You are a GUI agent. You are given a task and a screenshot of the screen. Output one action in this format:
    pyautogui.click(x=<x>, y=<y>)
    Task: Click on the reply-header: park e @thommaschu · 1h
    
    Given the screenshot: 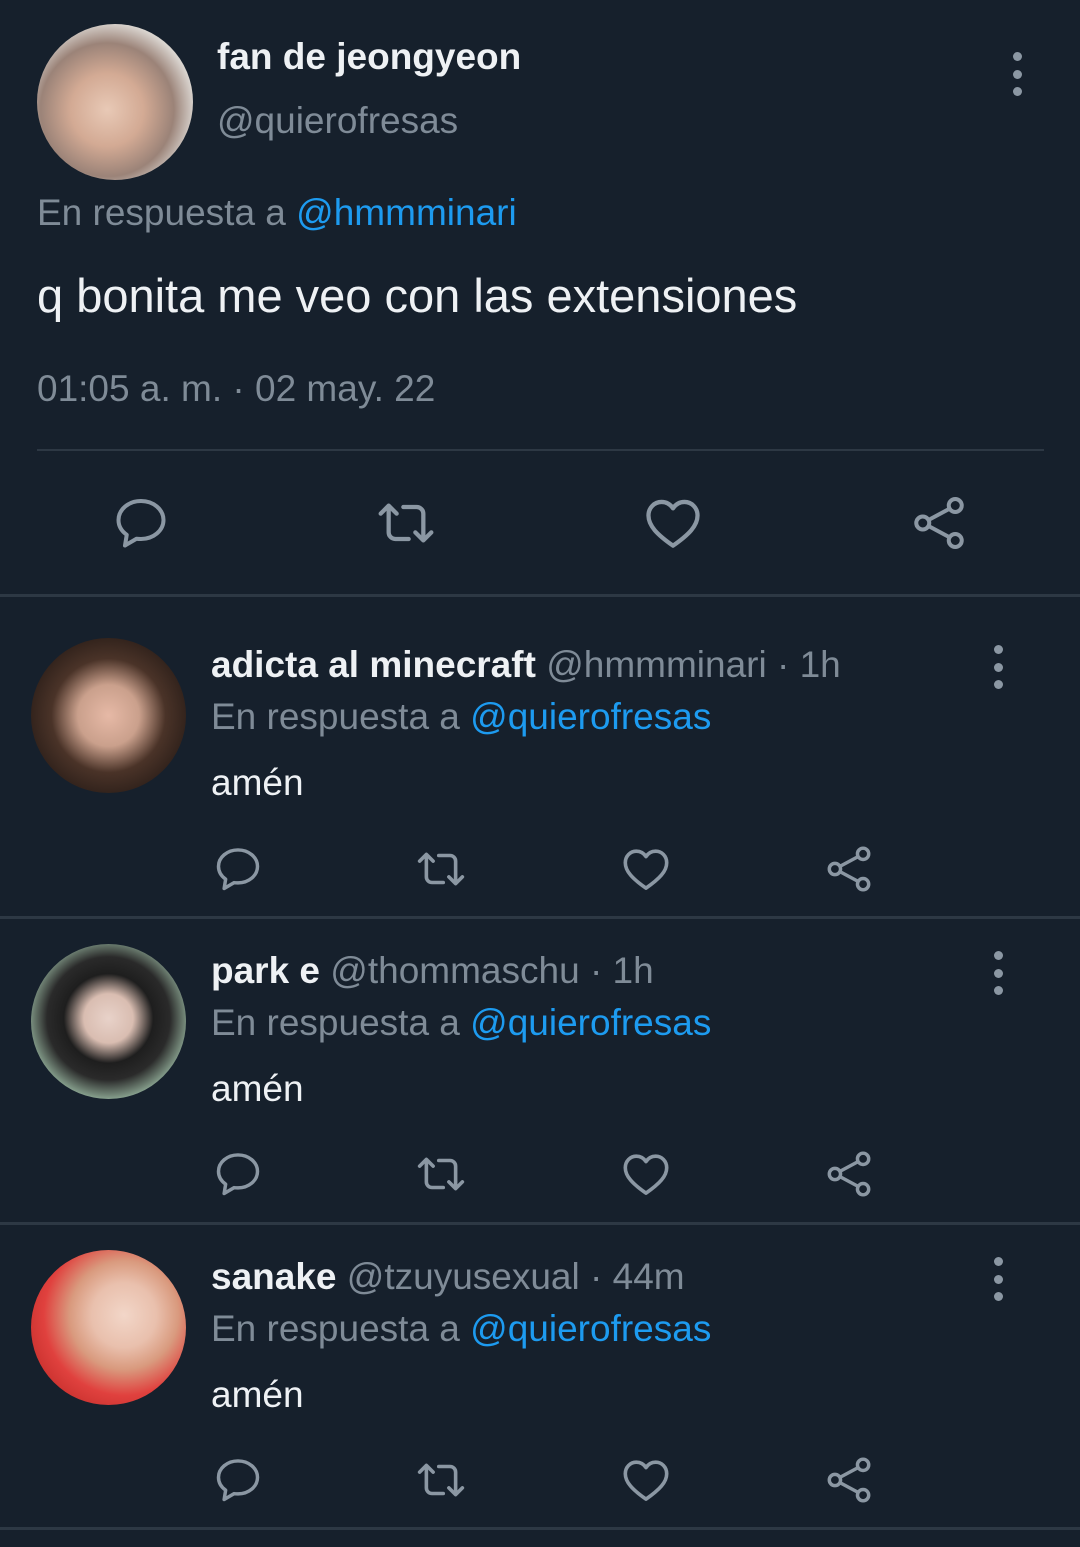 What is the action you would take?
    pyautogui.click(x=432, y=971)
    